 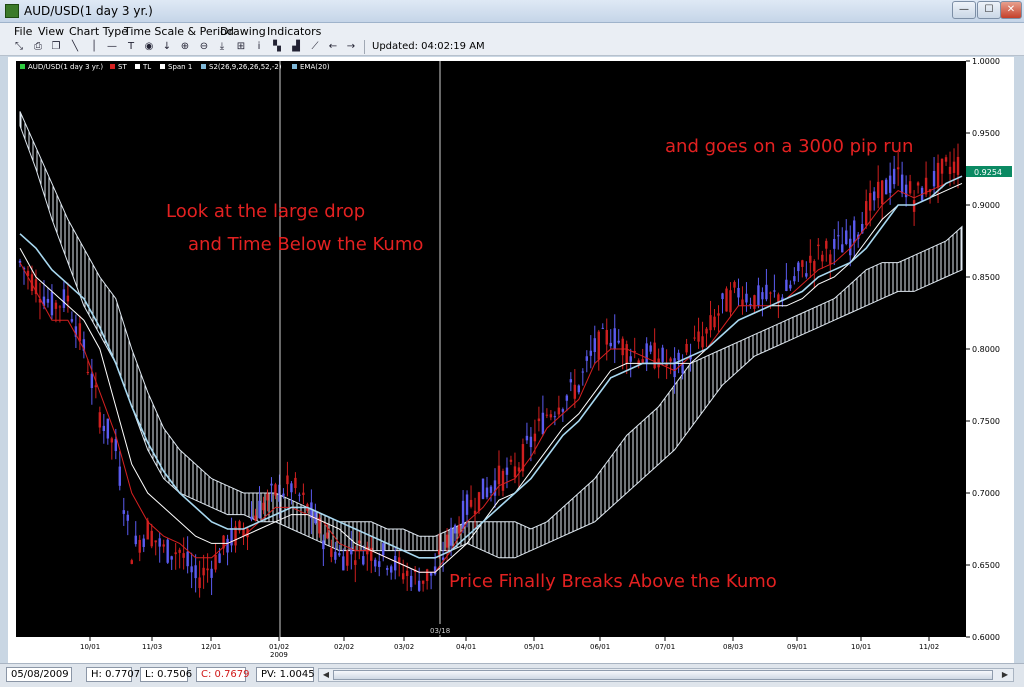 I want to click on info-icon: i, so click(x=259, y=46).